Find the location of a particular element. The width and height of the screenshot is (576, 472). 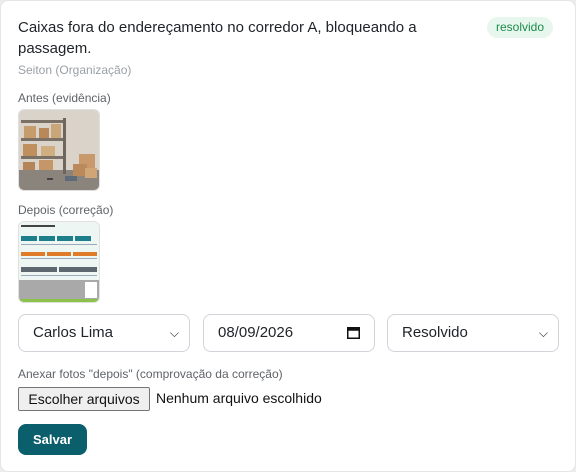

date-value: 08/09/2026 is located at coordinates (256, 332).